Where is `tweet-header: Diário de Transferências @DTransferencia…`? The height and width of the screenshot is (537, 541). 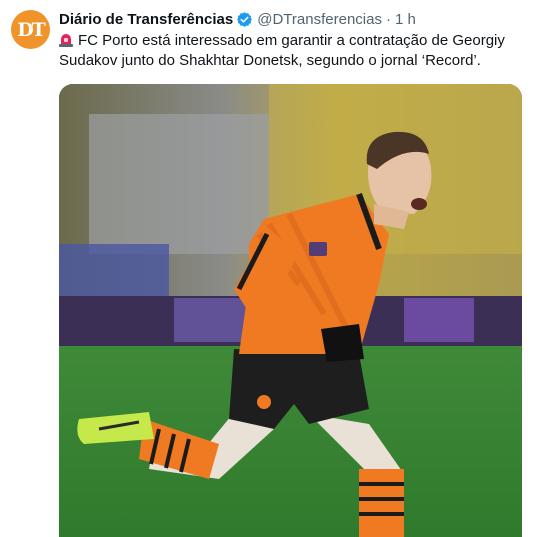 tweet-header: Diário de Transferências @DTransferencia… is located at coordinates (295, 19).